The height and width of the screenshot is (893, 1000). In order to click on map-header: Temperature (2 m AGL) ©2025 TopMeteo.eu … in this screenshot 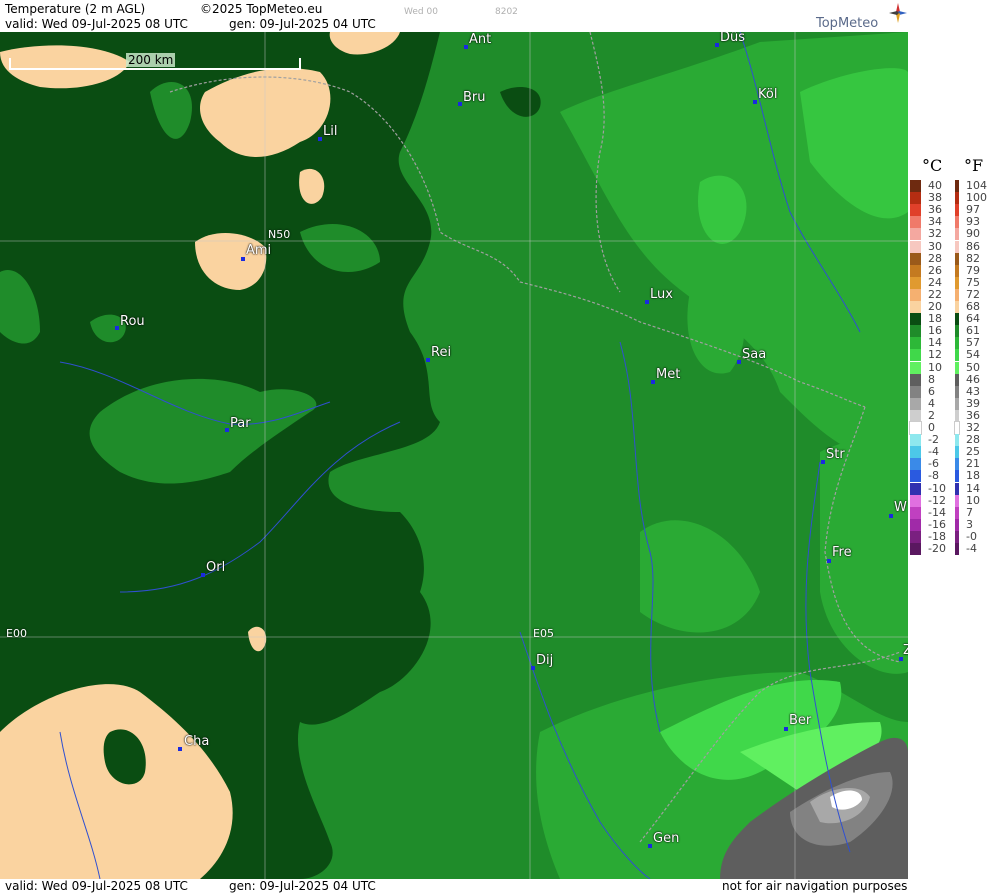, I will do `click(454, 16)`.